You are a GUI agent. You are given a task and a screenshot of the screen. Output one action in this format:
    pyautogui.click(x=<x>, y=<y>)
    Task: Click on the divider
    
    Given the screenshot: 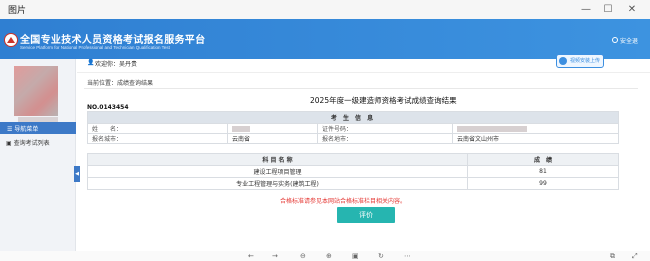 What is the action you would take?
    pyautogui.click(x=361, y=88)
    